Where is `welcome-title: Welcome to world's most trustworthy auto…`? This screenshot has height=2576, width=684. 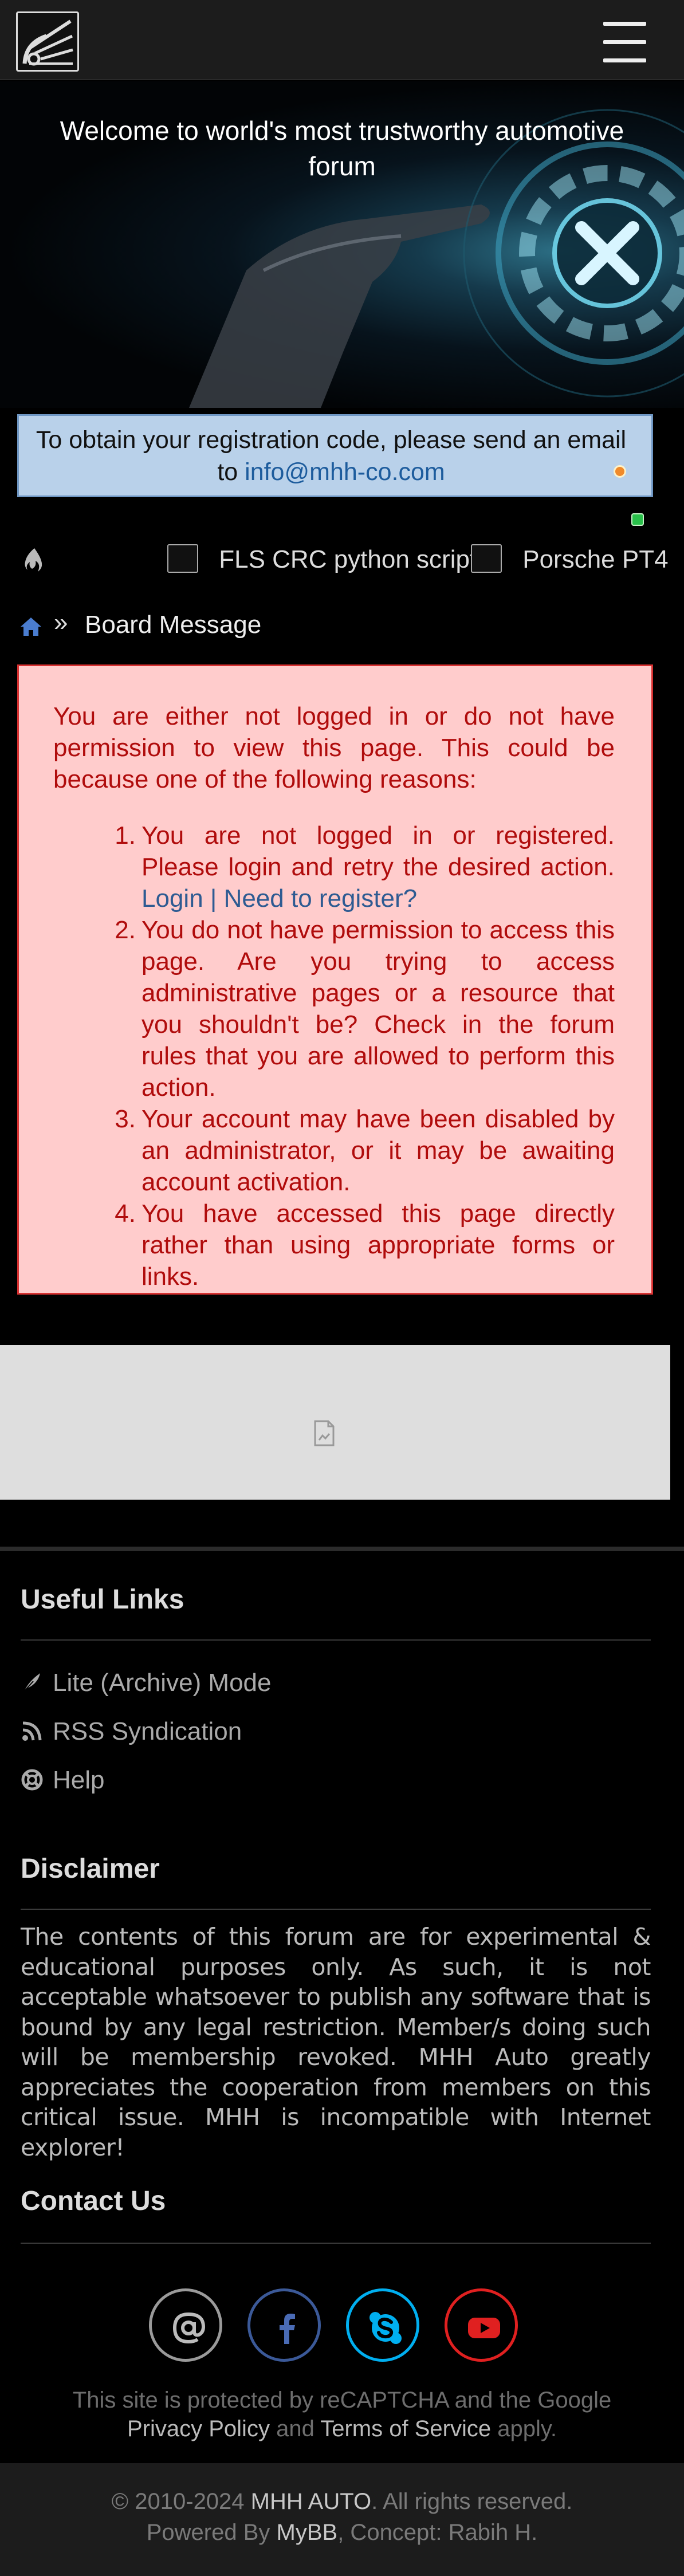 welcome-title: Welcome to world's most trustworthy auto… is located at coordinates (342, 148).